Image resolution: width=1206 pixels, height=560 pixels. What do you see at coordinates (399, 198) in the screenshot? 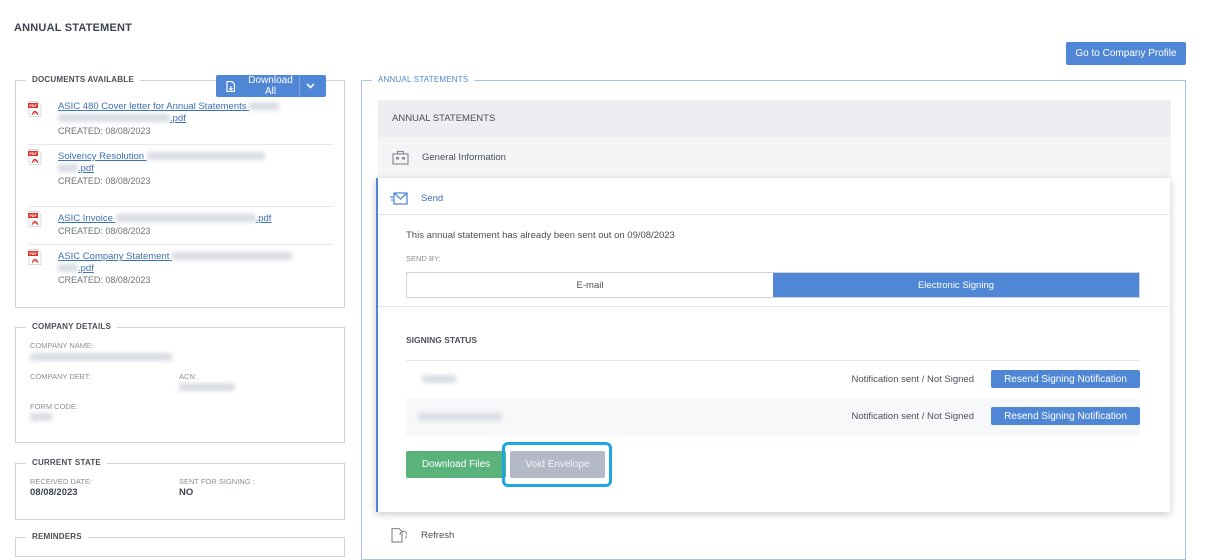
I see `send-envelope-icon` at bounding box center [399, 198].